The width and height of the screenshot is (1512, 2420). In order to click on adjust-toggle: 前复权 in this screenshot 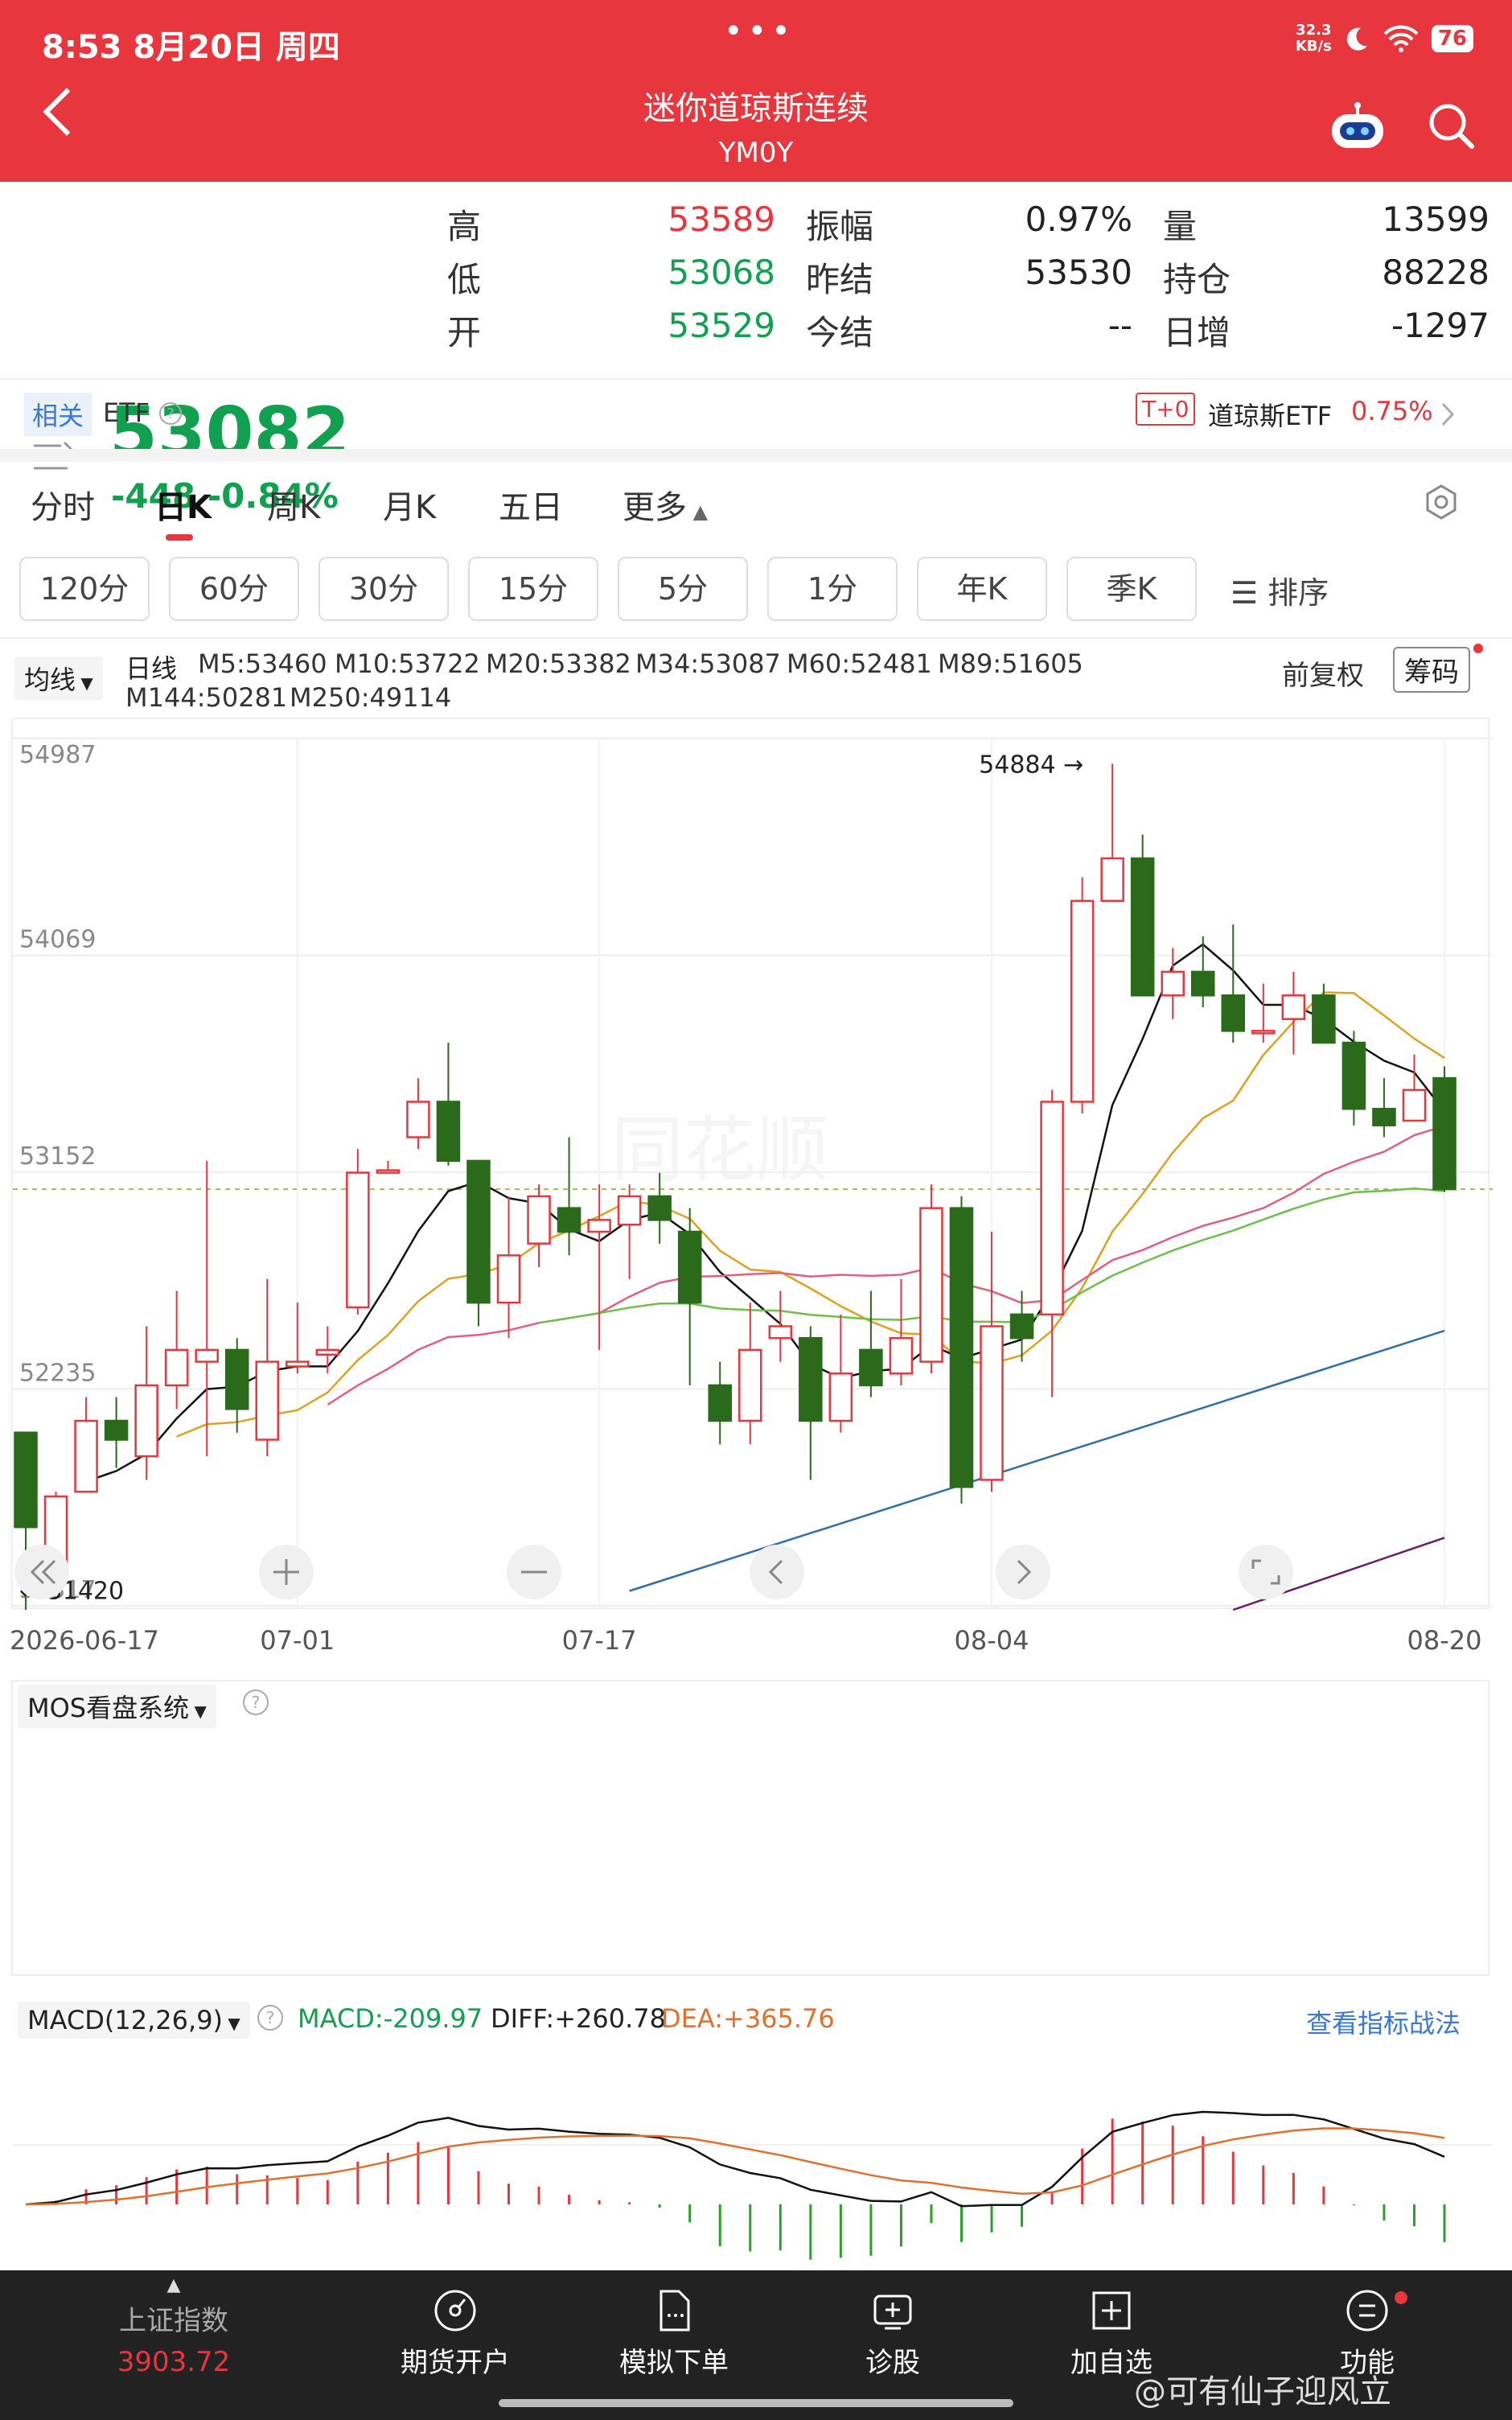, I will do `click(1323, 673)`.